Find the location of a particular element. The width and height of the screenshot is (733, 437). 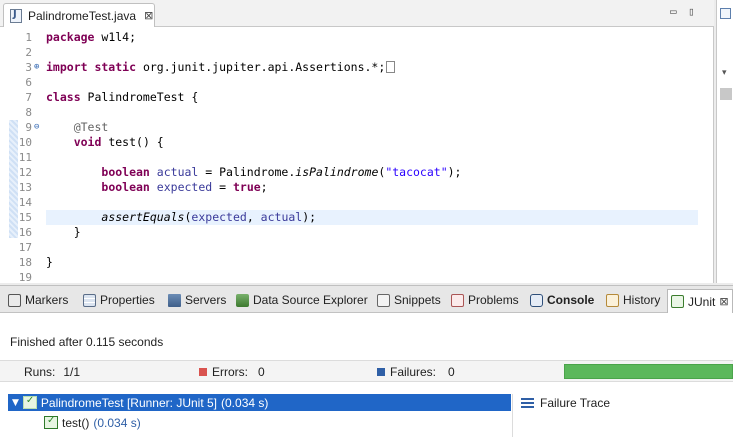

errors-label: Errors: is located at coordinates (230, 372).